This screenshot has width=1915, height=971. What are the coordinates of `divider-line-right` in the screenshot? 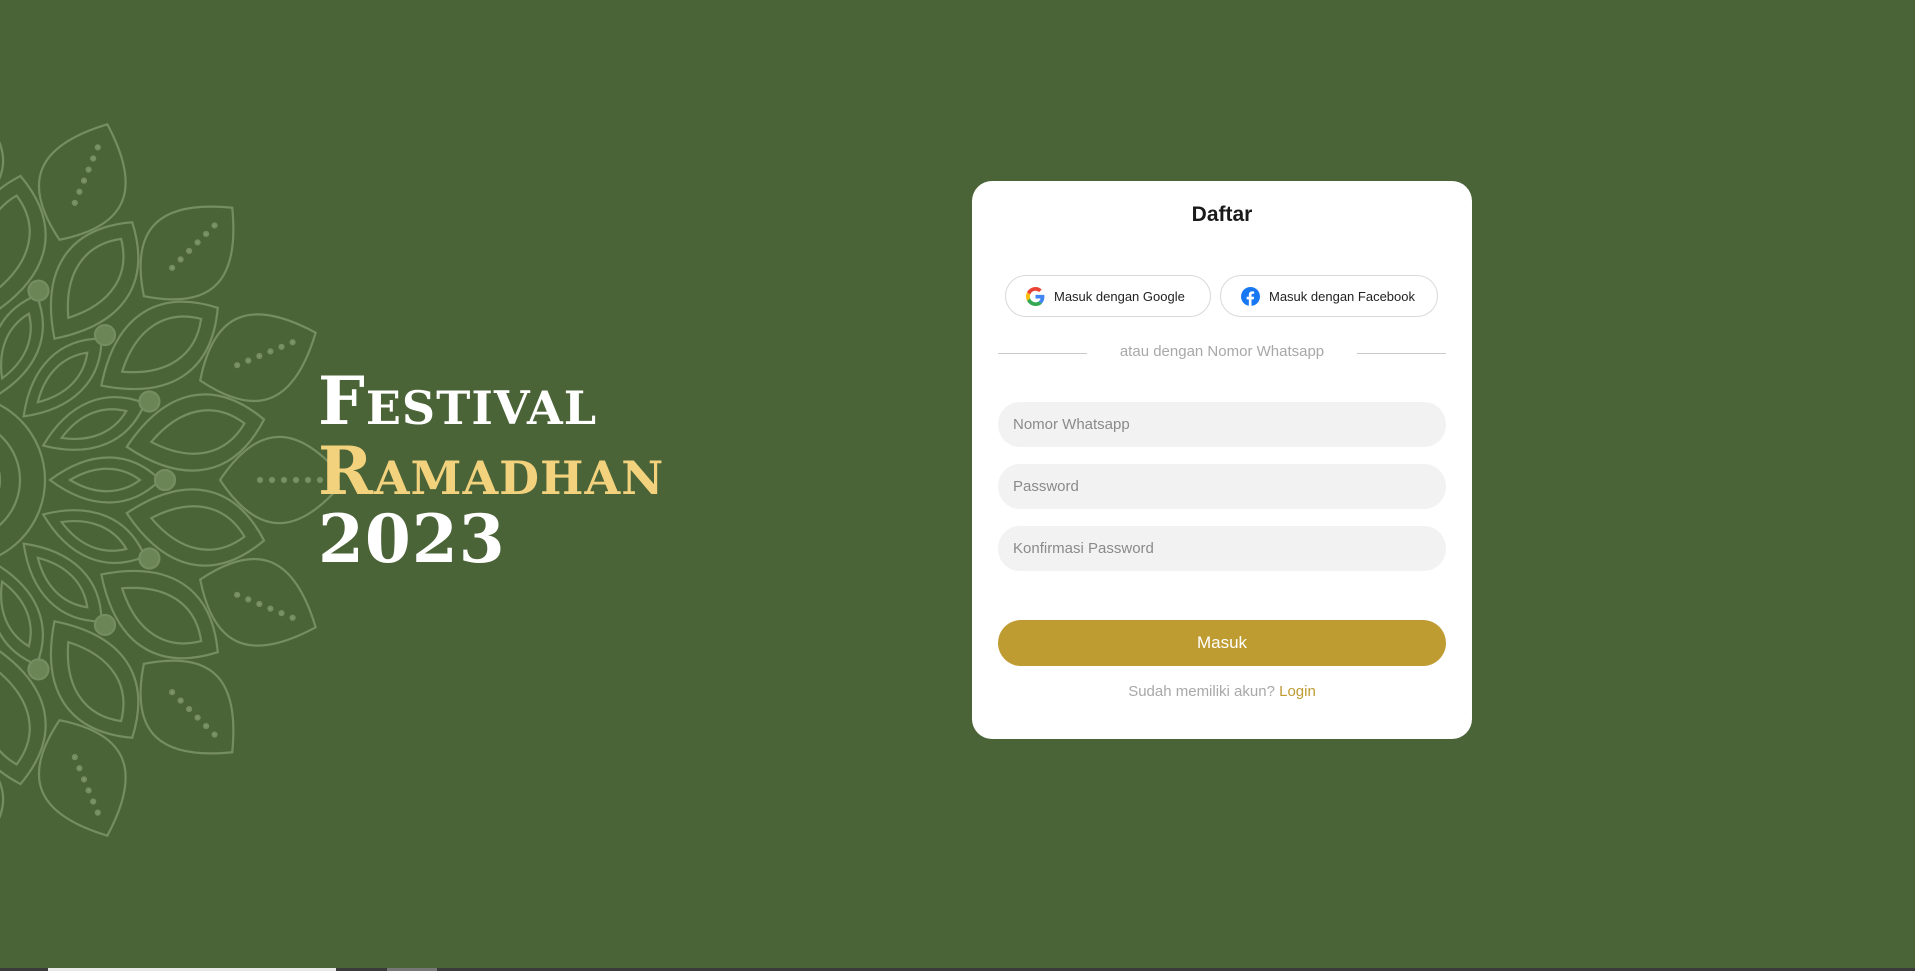 It's located at (1401, 353).